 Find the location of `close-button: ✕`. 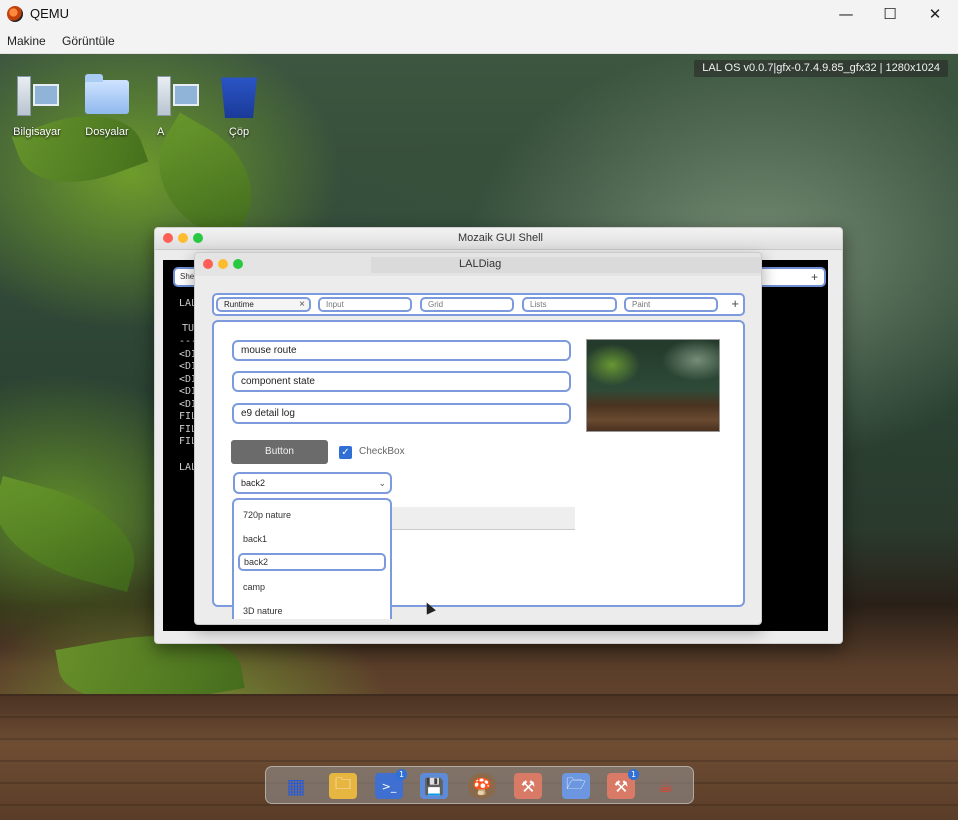

close-button: ✕ is located at coordinates (935, 14).